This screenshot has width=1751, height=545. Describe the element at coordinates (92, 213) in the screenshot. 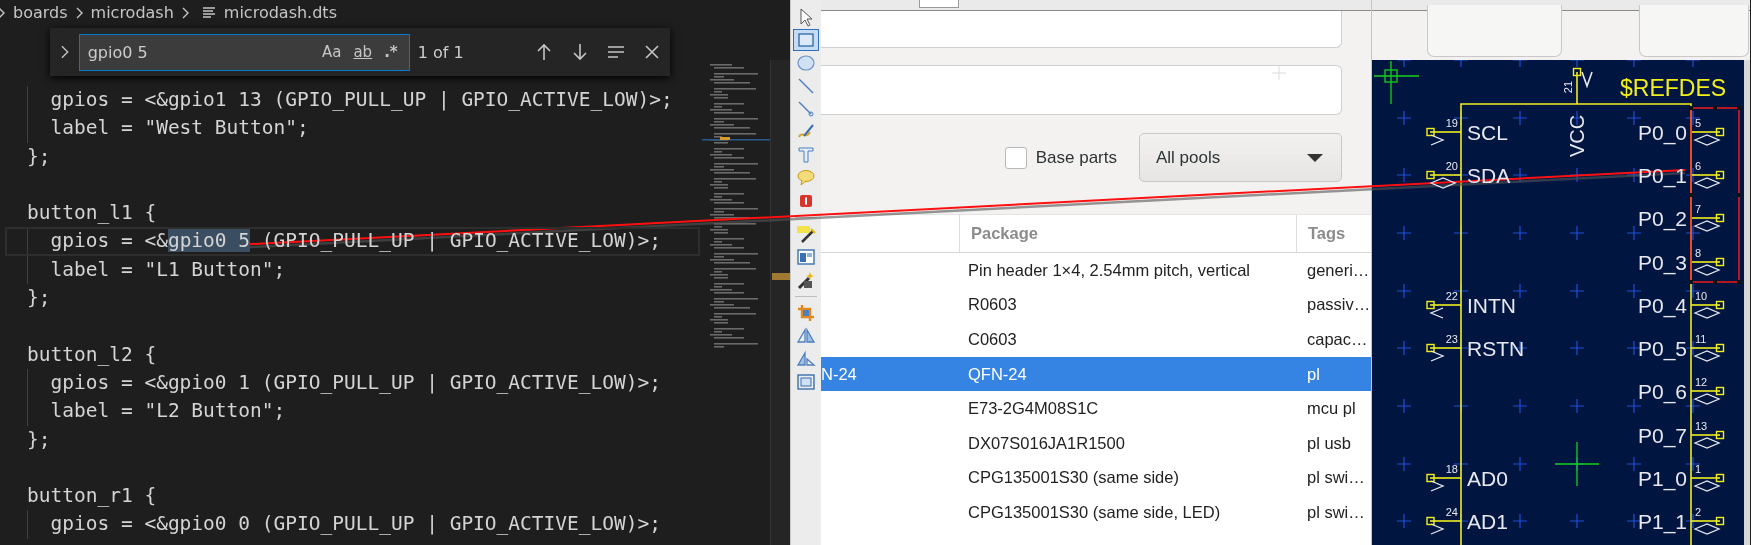

I see `code-line: button_l1 {` at that location.